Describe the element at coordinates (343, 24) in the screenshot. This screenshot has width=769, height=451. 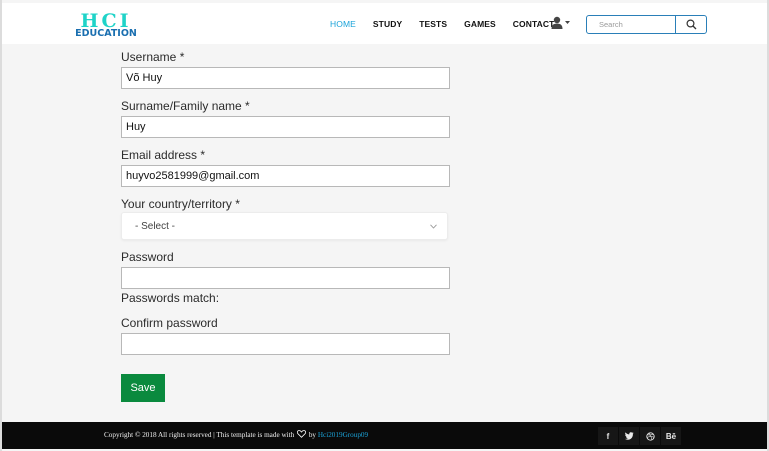
I see `nav-home: HOME` at that location.